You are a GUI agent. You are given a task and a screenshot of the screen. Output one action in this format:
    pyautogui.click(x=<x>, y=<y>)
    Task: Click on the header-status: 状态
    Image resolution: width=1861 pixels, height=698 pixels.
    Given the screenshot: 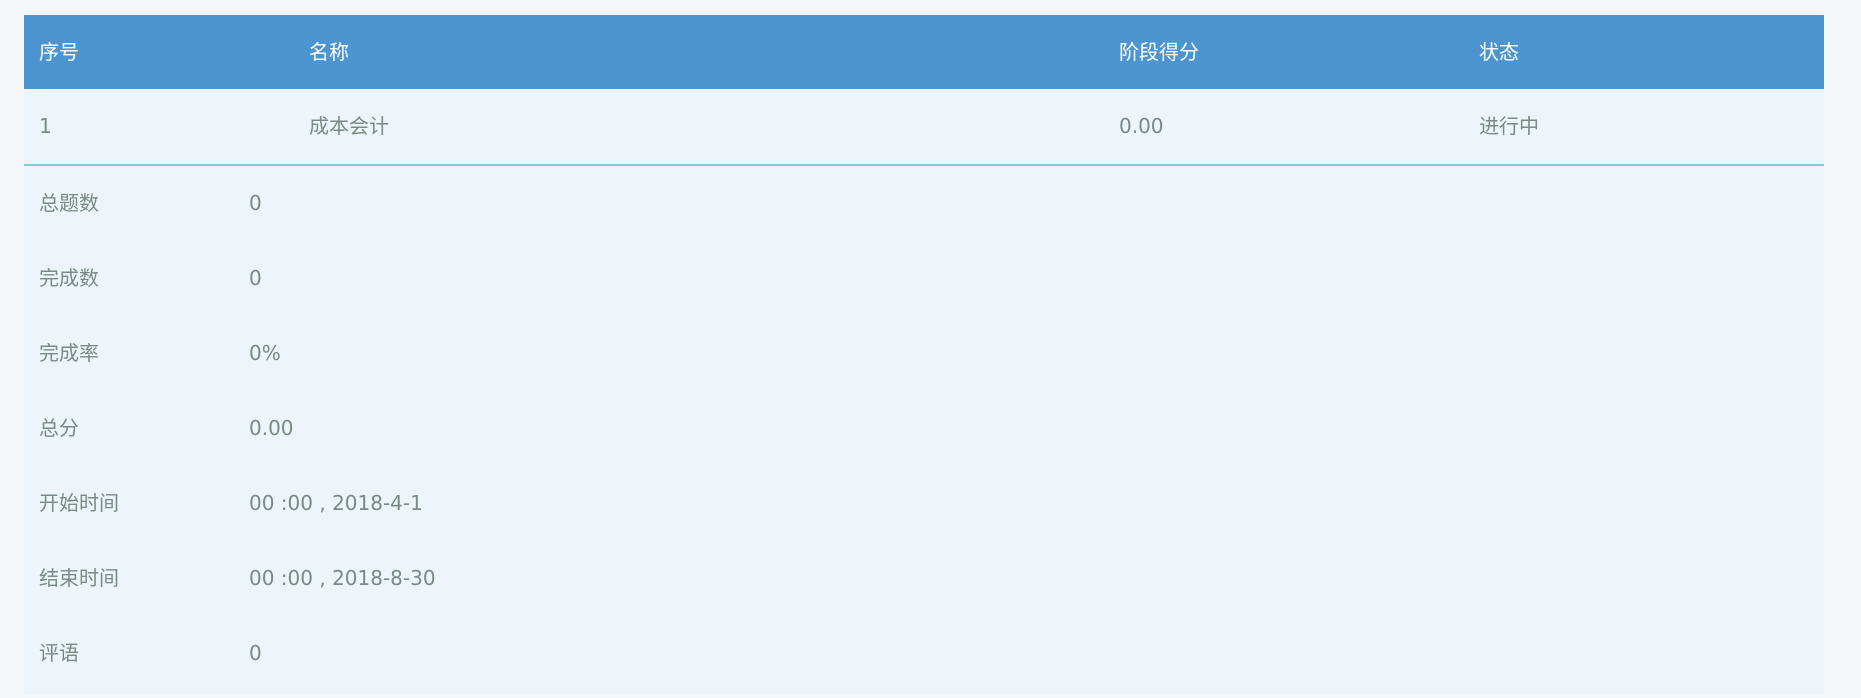 What is the action you would take?
    pyautogui.click(x=1499, y=52)
    